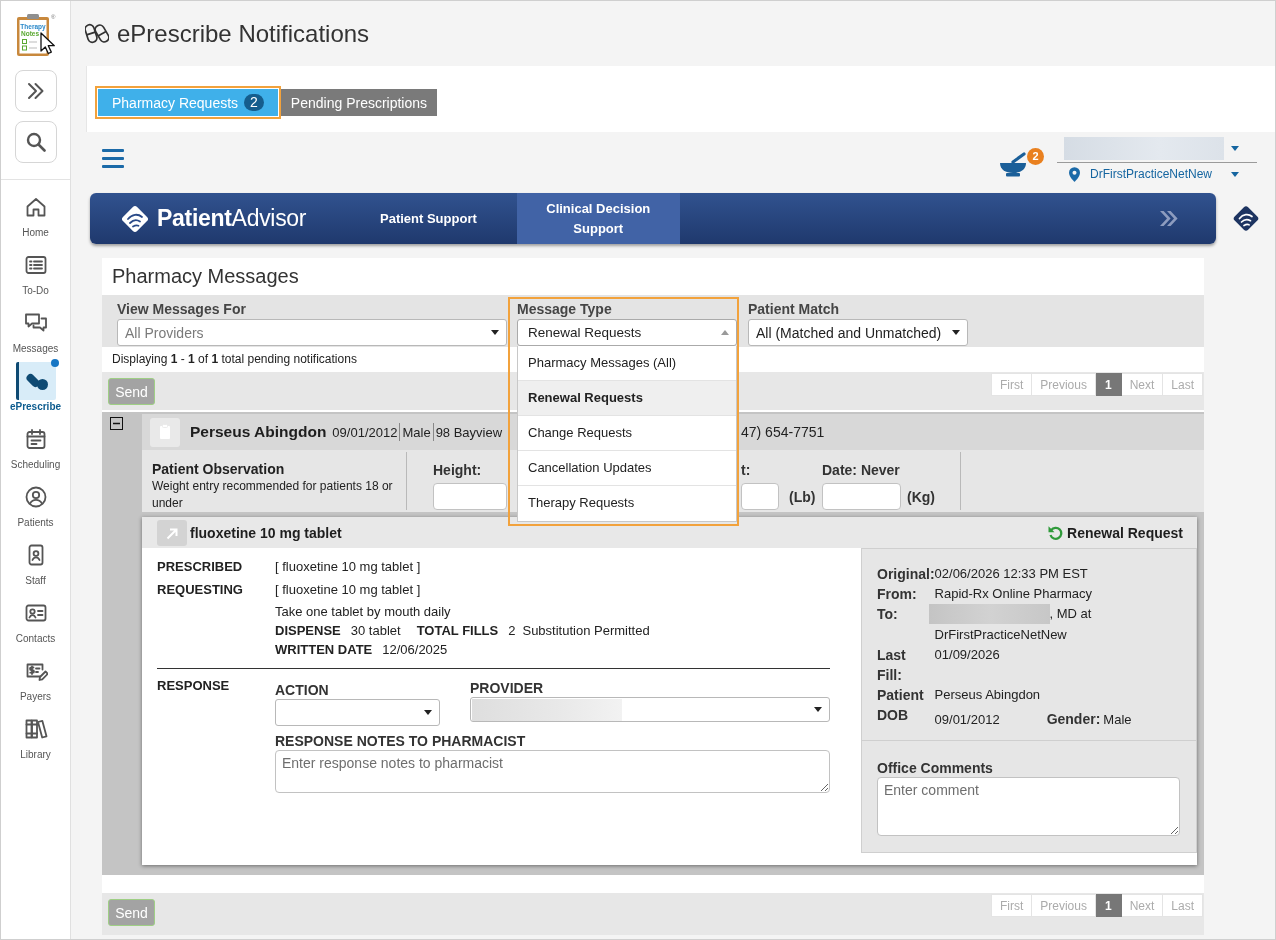  I want to click on list-icon, so click(35, 265).